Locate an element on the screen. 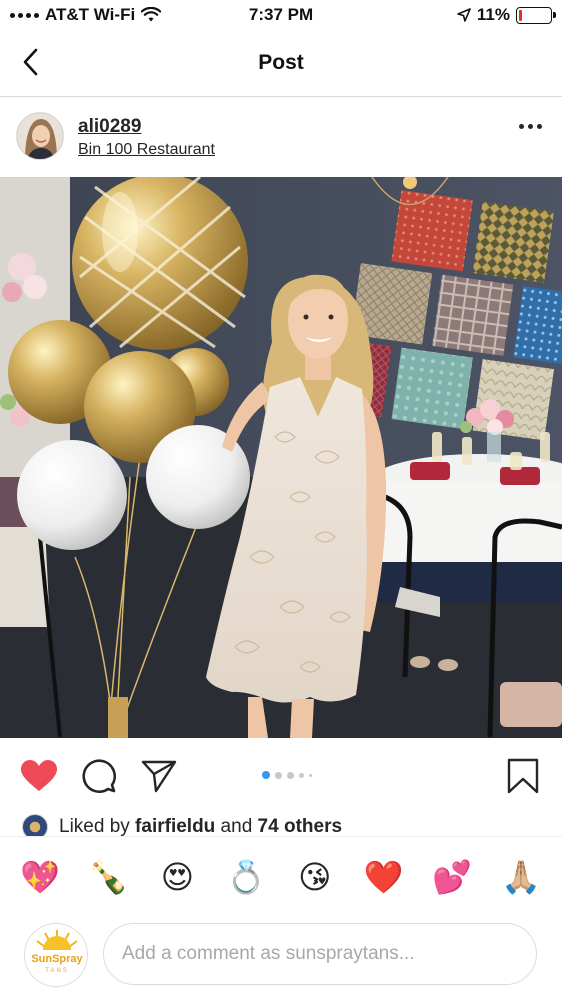 This screenshot has width=562, height=1000. location-arrow-icon is located at coordinates (464, 15).